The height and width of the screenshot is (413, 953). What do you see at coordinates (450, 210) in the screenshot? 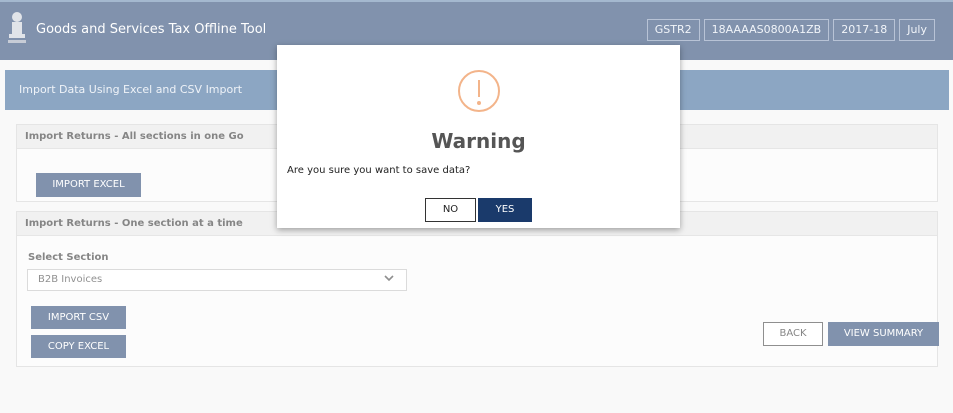
I see `no-button: NO` at bounding box center [450, 210].